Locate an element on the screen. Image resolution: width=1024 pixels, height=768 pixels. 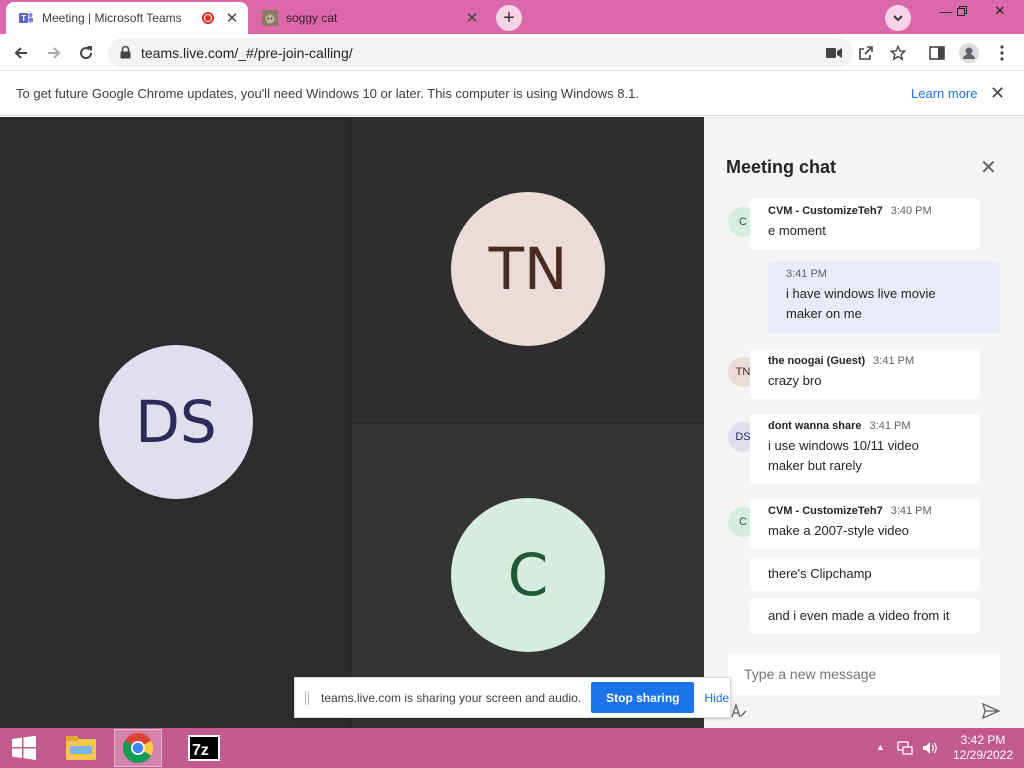
tab-search-button is located at coordinates (898, 18).